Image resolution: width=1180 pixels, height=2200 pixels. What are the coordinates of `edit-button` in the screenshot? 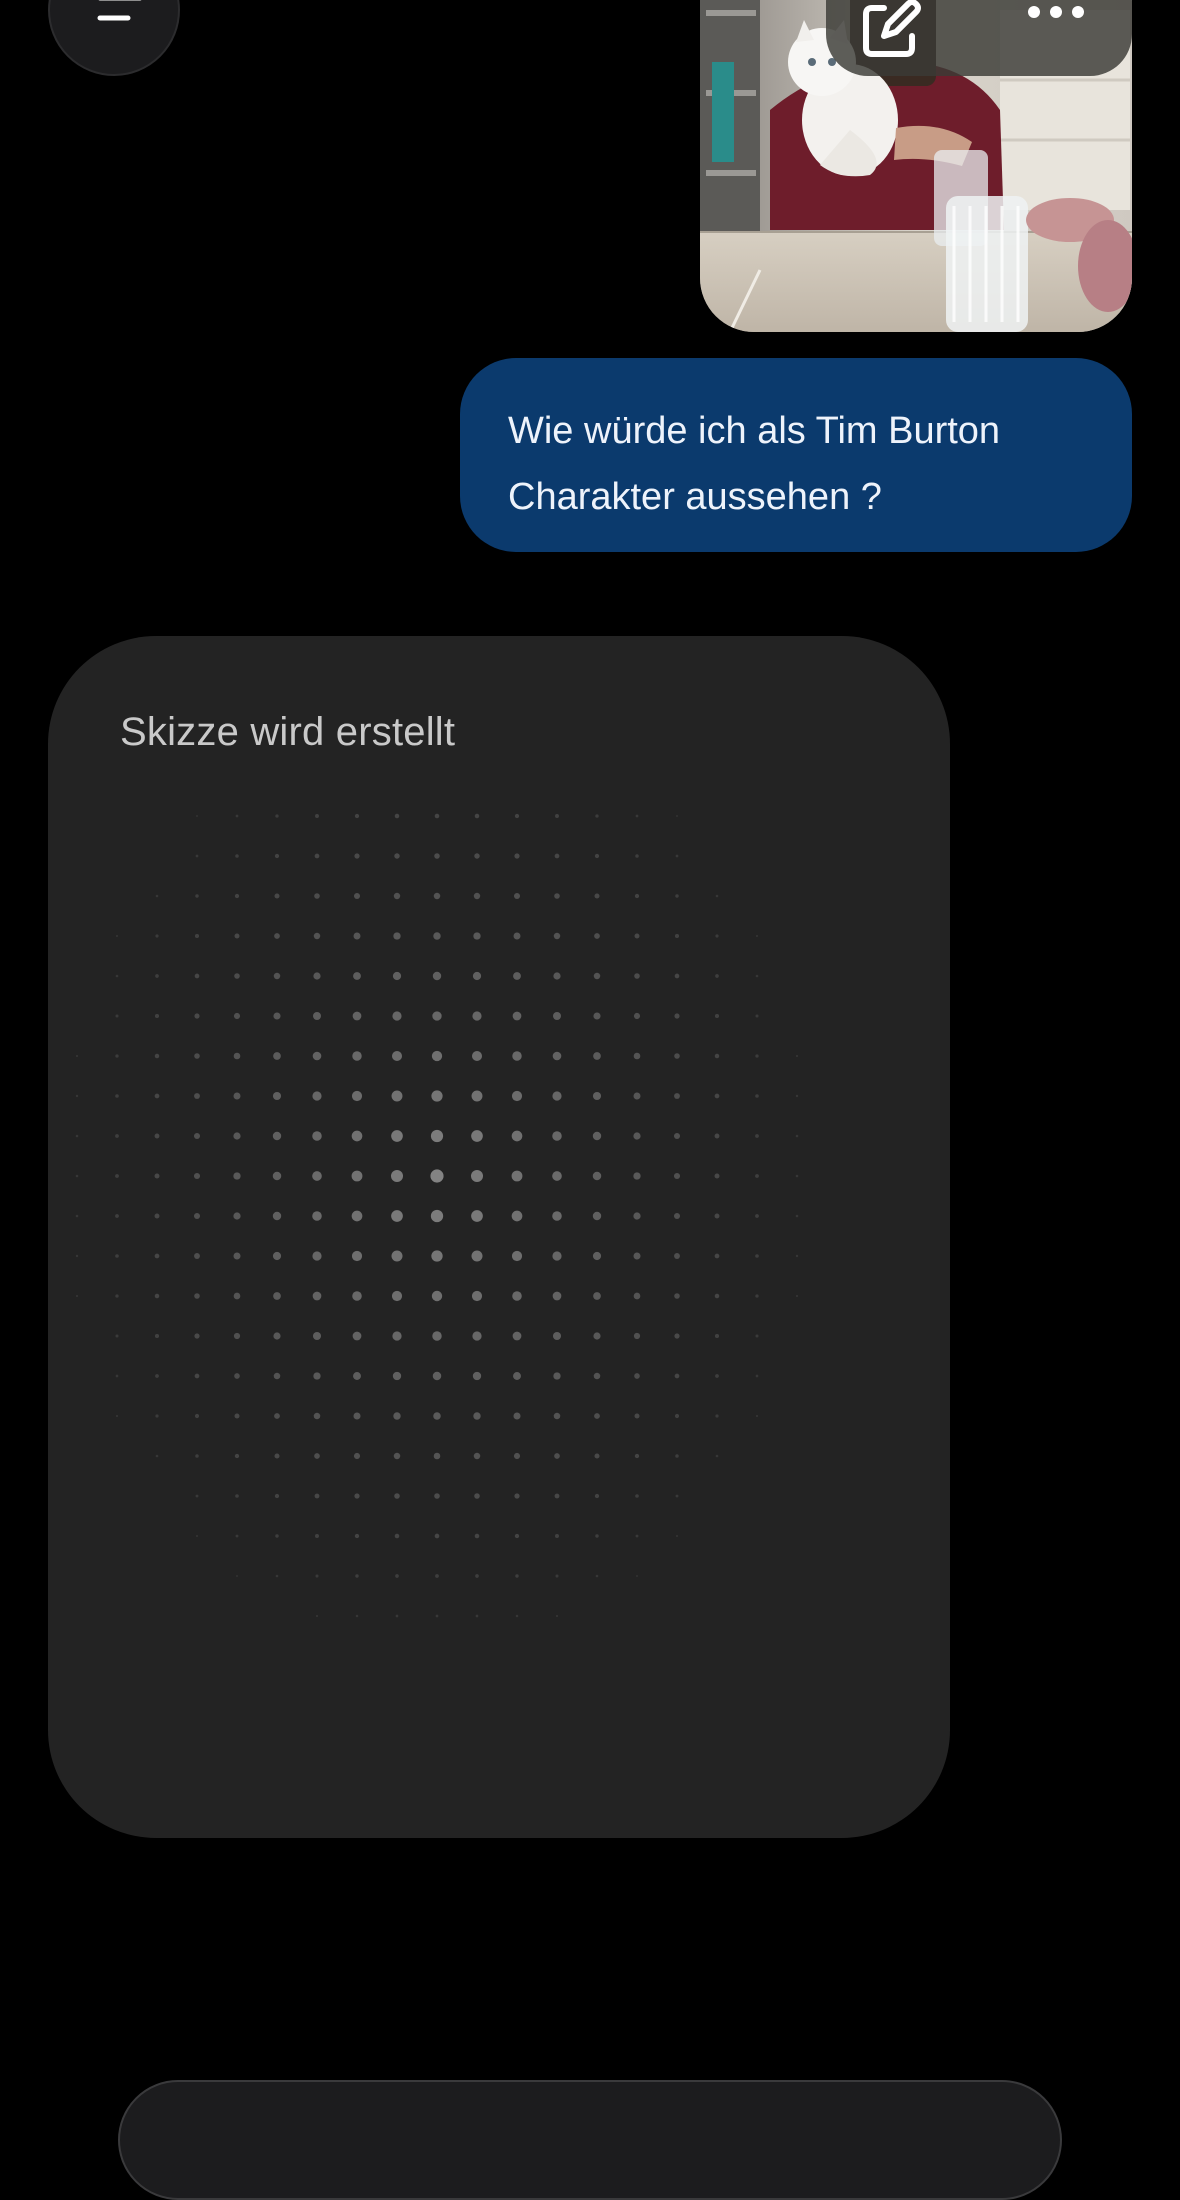 It's located at (889, 35).